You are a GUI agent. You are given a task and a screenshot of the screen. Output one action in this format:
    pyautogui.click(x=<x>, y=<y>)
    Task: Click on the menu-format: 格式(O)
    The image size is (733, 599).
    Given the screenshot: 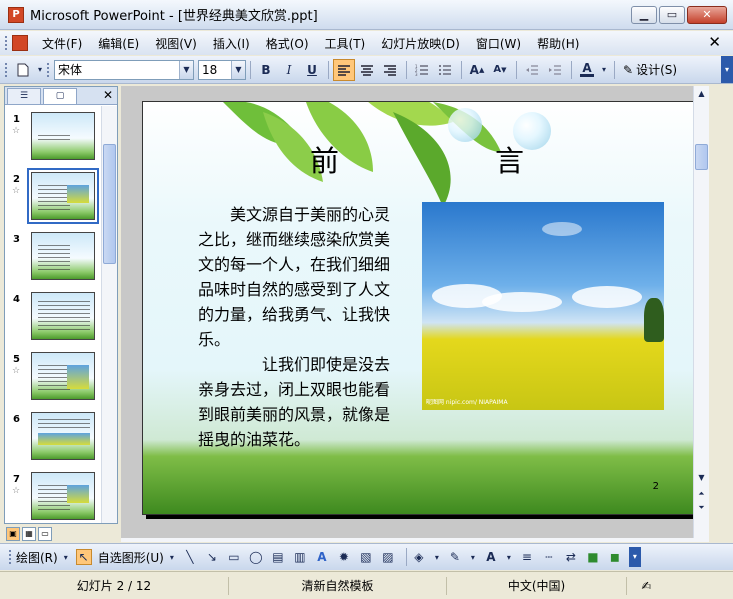 What is the action you would take?
    pyautogui.click(x=287, y=43)
    